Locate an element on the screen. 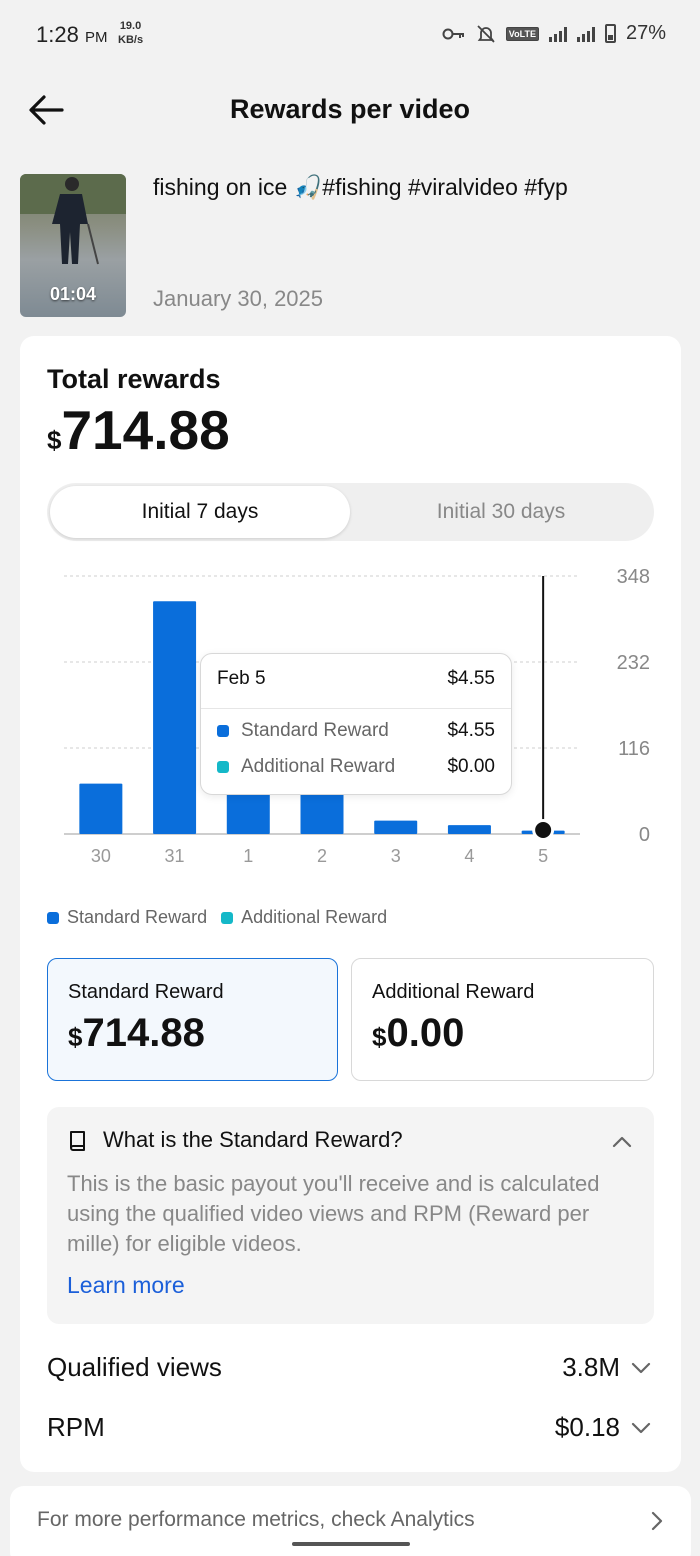 This screenshot has width=700, height=1556. legend-standard-label: Standard Reward is located at coordinates (137, 917).